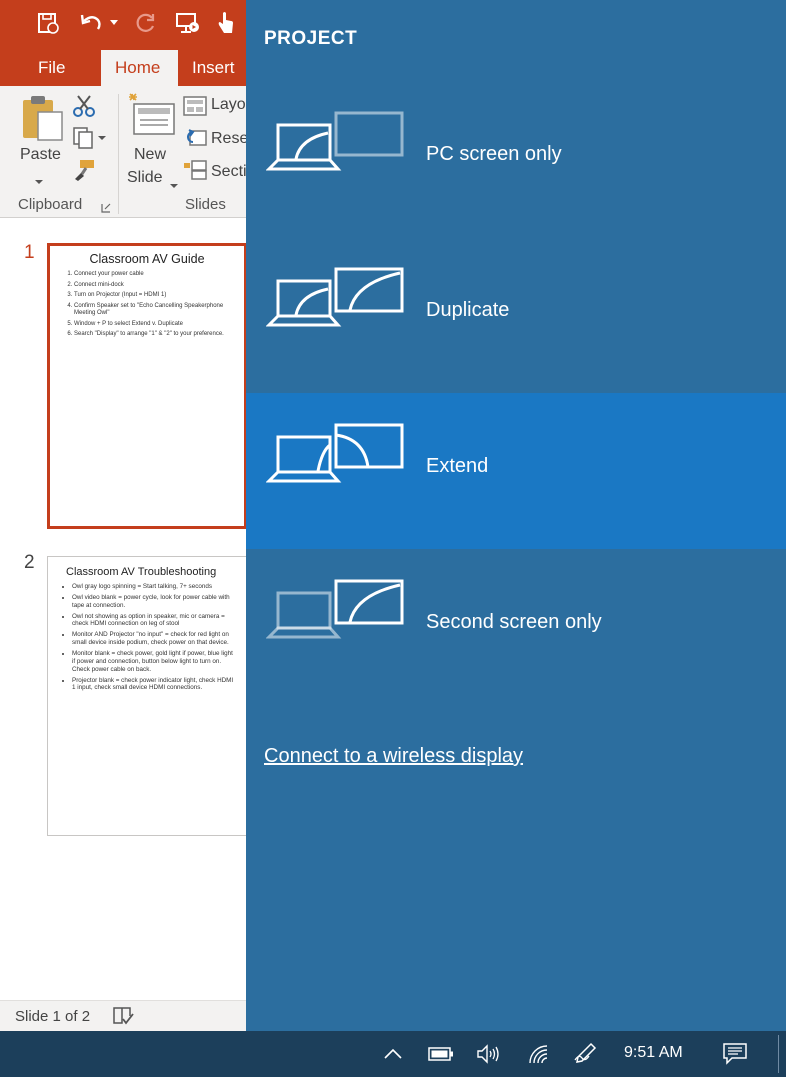 The image size is (786, 1077). Describe the element at coordinates (393, 756) in the screenshot. I see `connect-wireless-display-link: Connect to a wireless display` at that location.